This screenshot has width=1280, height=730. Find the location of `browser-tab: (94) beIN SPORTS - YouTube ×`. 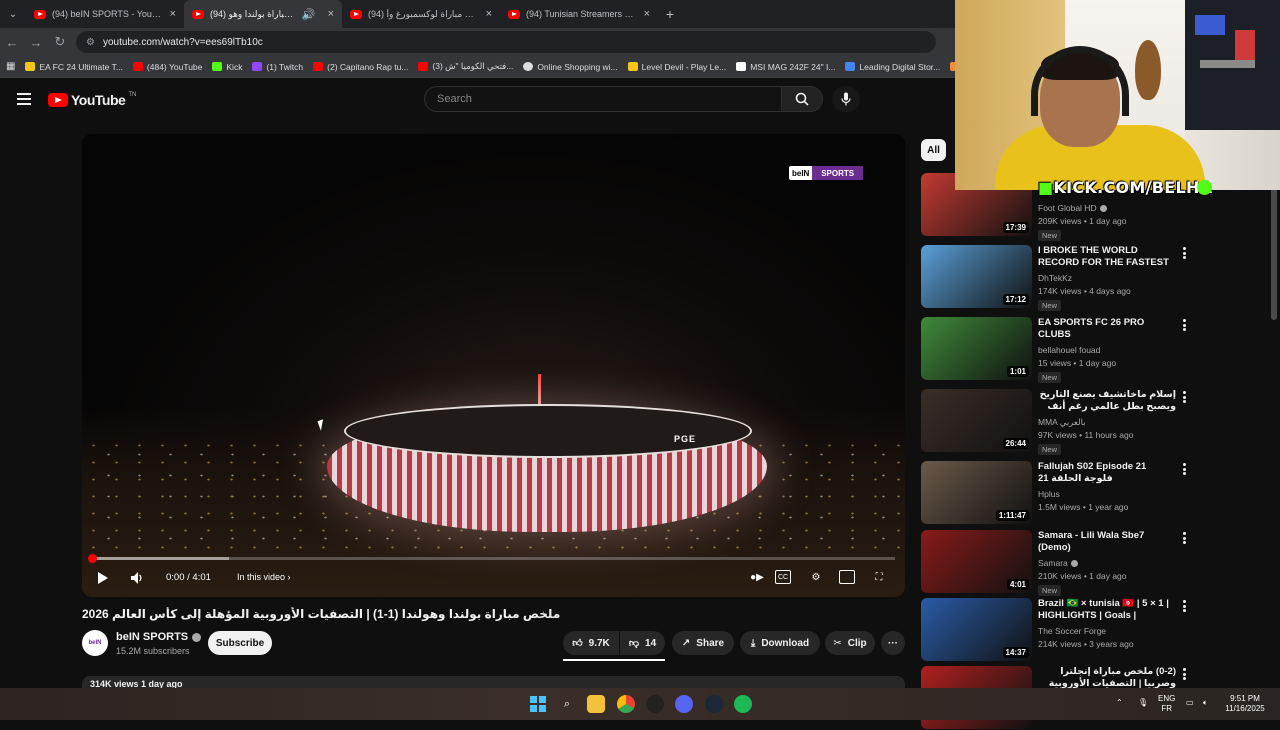

browser-tab: (94) beIN SPORTS - YouTube × is located at coordinates (105, 14).